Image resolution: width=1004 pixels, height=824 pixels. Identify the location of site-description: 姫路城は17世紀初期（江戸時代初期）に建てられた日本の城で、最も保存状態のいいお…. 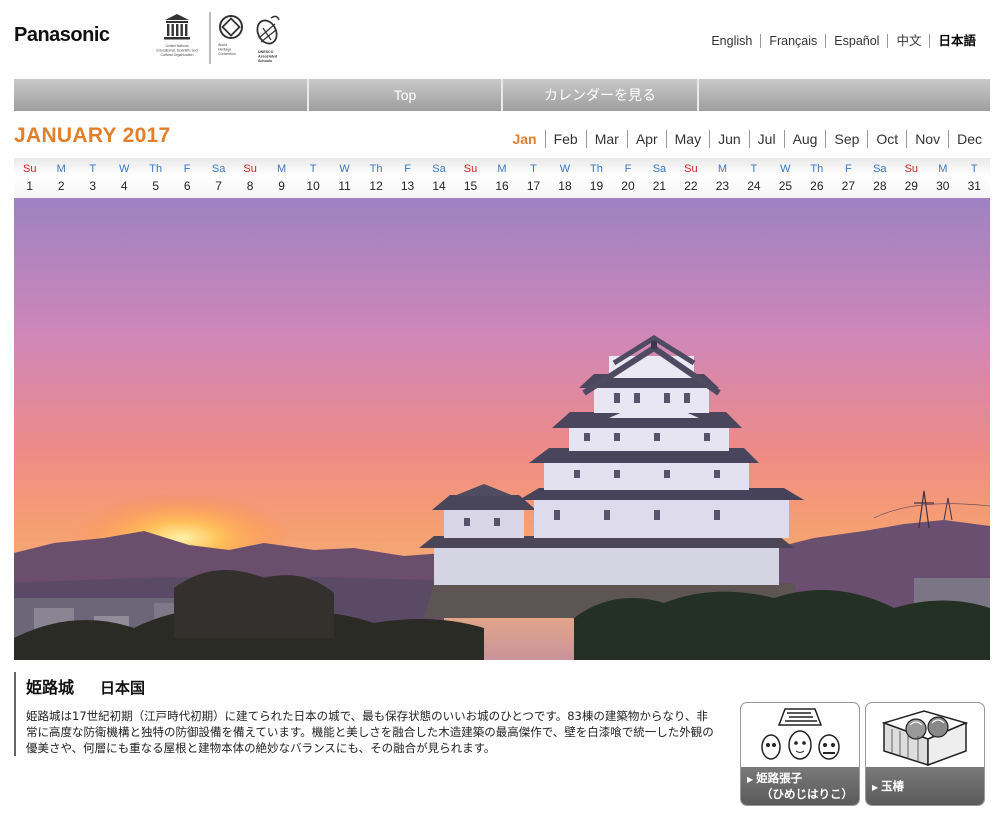
(370, 732).